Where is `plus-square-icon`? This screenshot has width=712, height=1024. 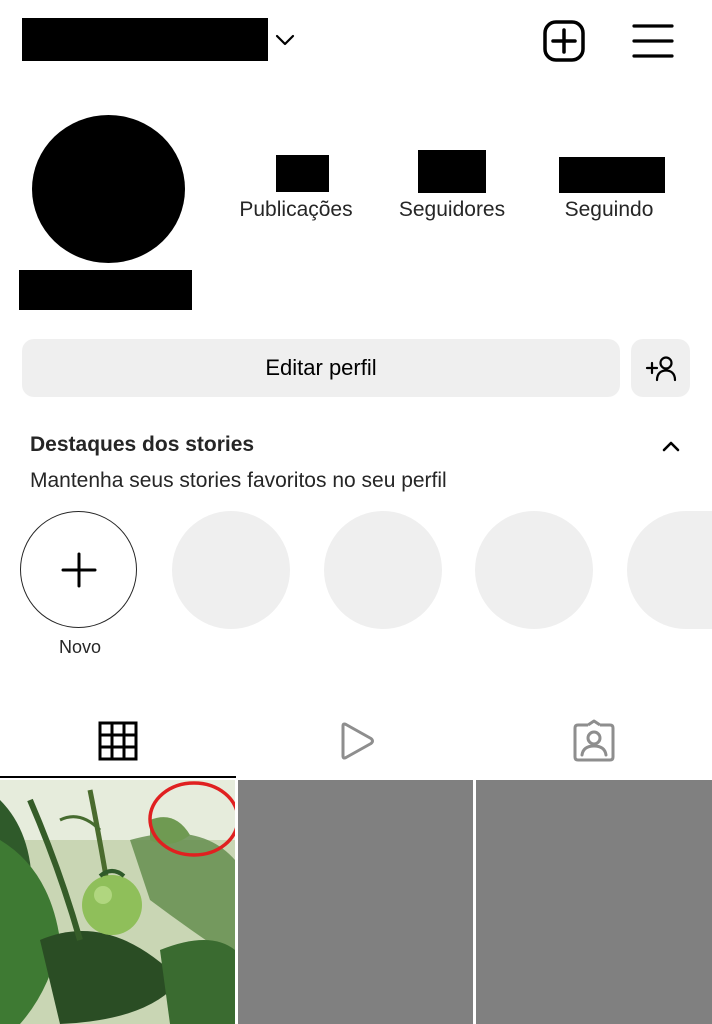 plus-square-icon is located at coordinates (564, 41).